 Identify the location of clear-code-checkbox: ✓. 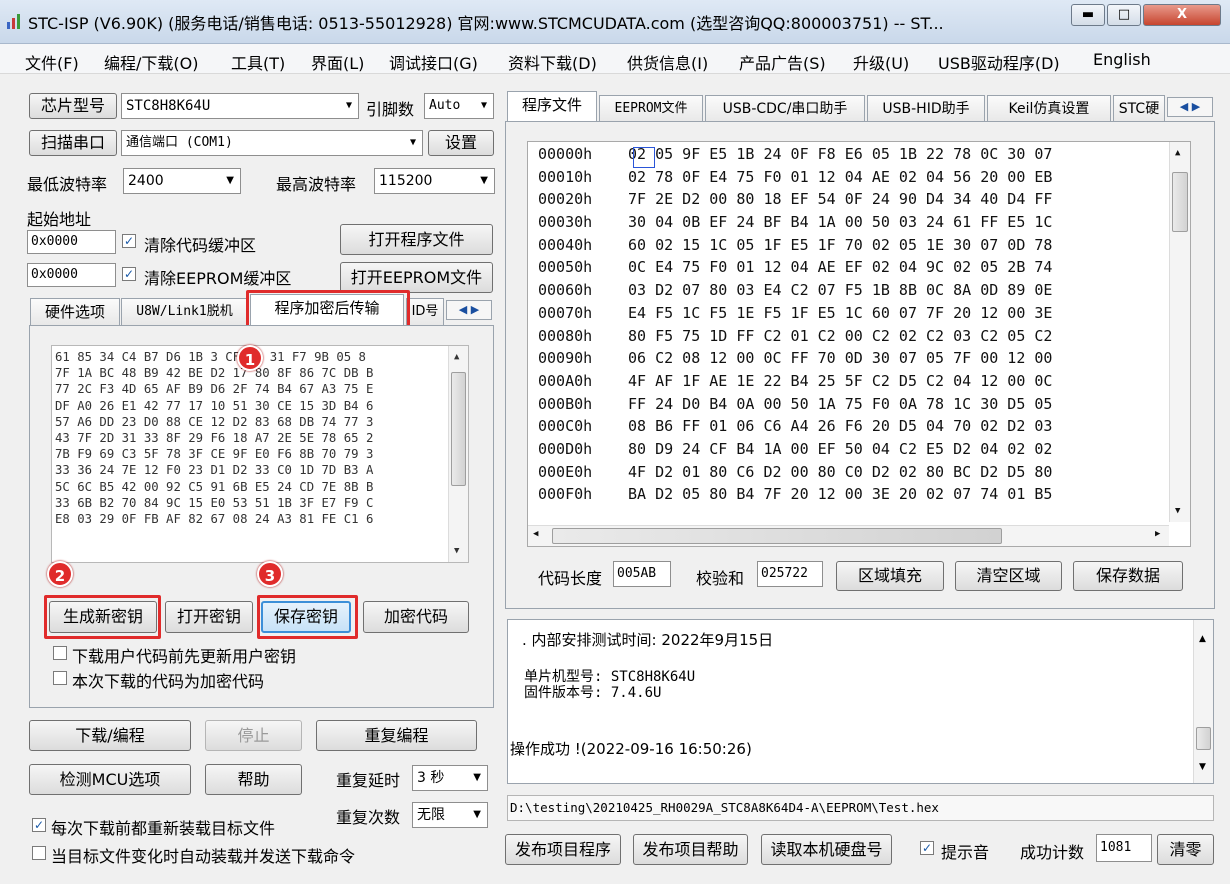
(129, 241).